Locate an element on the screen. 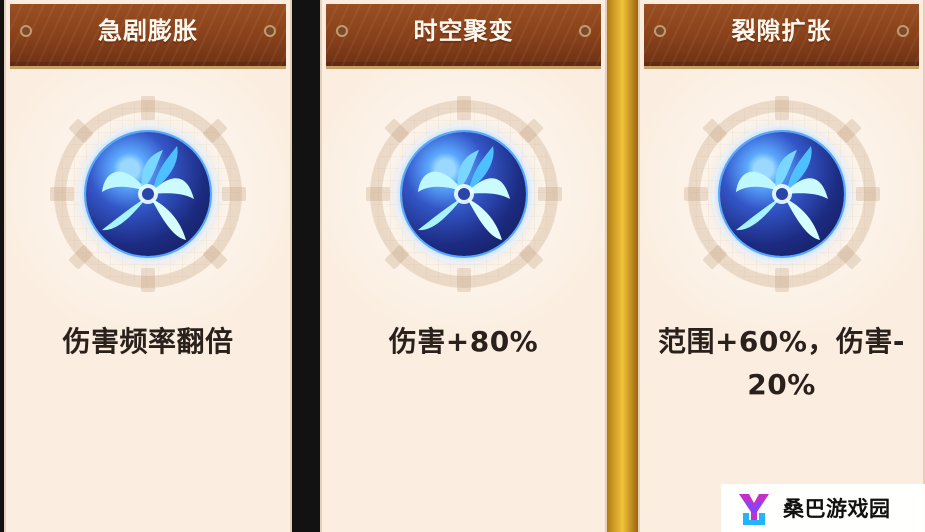 The height and width of the screenshot is (532, 925). sangba-logo-icon is located at coordinates (754, 509).